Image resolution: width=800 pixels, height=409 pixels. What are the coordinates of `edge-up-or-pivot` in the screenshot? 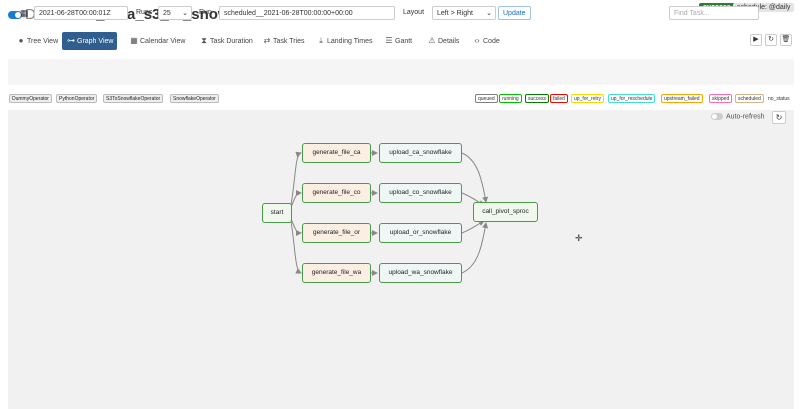 It's located at (473, 227).